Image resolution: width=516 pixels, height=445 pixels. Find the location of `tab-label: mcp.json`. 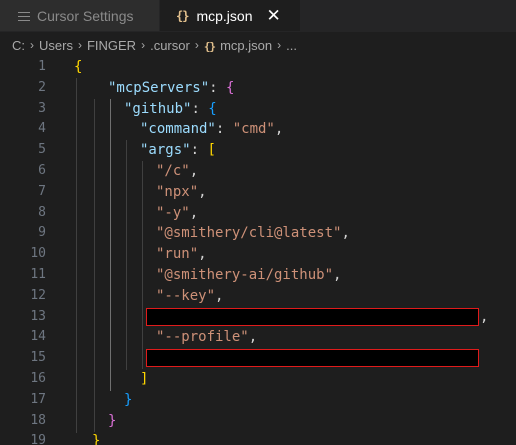

tab-label: mcp.json is located at coordinates (224, 15).